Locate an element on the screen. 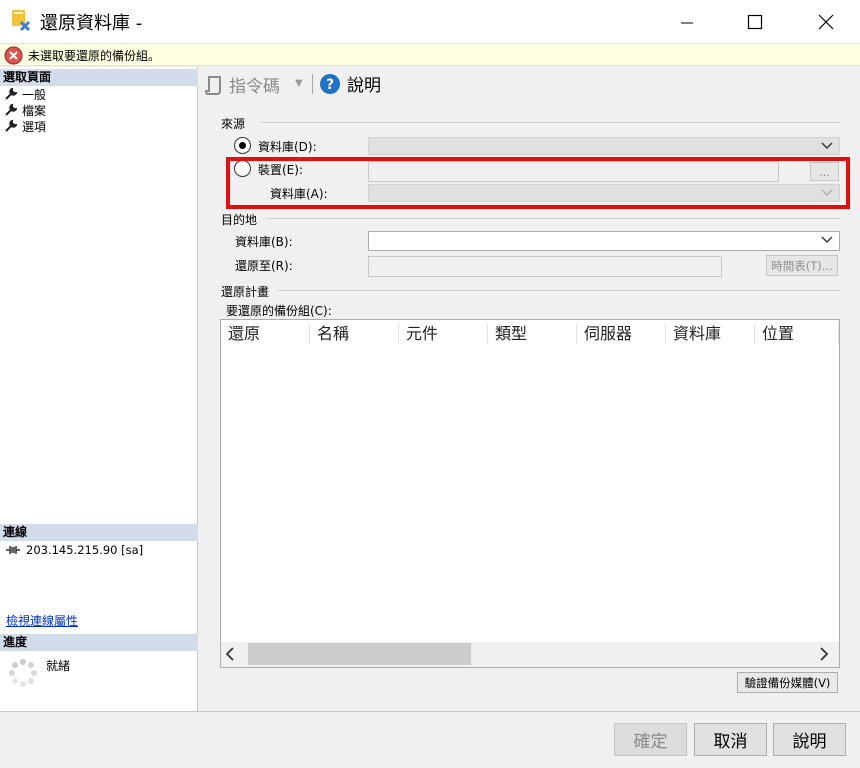 Image resolution: width=860 pixels, height=768 pixels. page-item-files: 檔案 is located at coordinates (25, 110).